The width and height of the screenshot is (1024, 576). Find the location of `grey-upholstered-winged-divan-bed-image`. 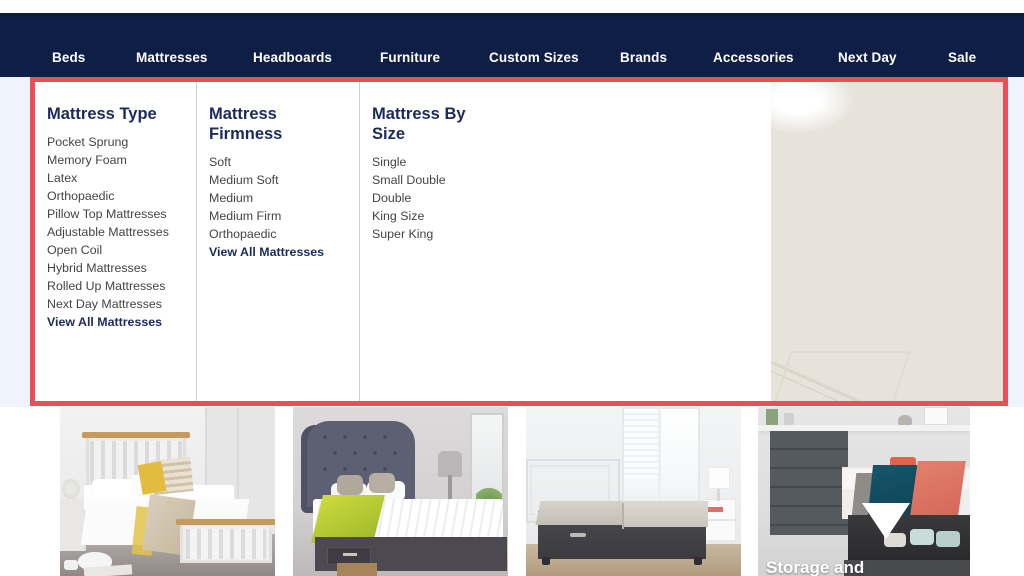

grey-upholstered-winged-divan-bed-image is located at coordinates (400, 491).